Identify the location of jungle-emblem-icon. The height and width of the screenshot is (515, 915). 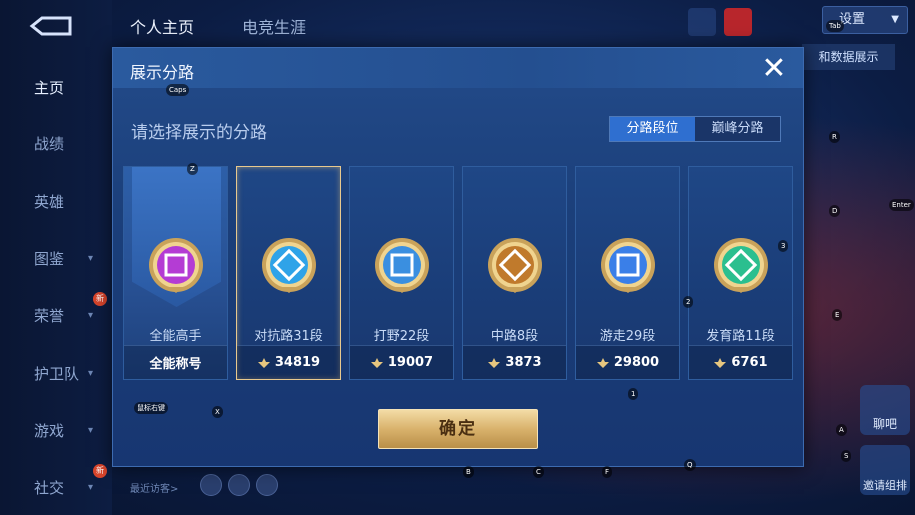
(401, 265).